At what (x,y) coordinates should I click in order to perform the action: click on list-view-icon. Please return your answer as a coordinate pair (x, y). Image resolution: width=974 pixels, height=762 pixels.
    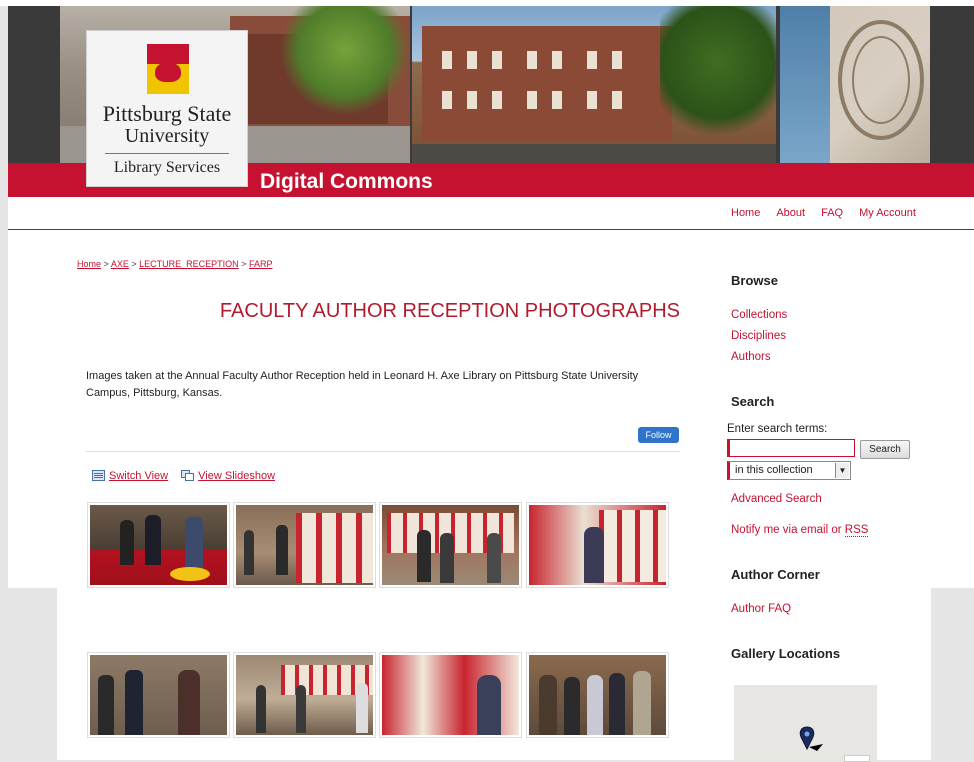
    Looking at the image, I should click on (98, 475).